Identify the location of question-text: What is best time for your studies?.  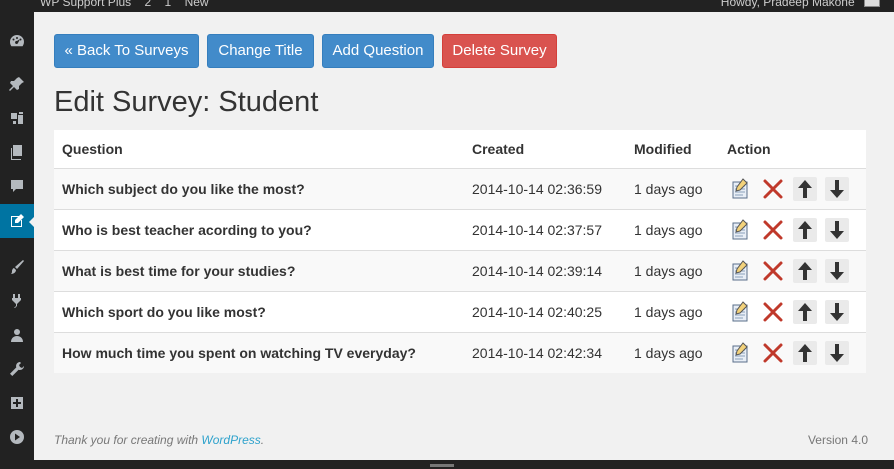
(259, 271).